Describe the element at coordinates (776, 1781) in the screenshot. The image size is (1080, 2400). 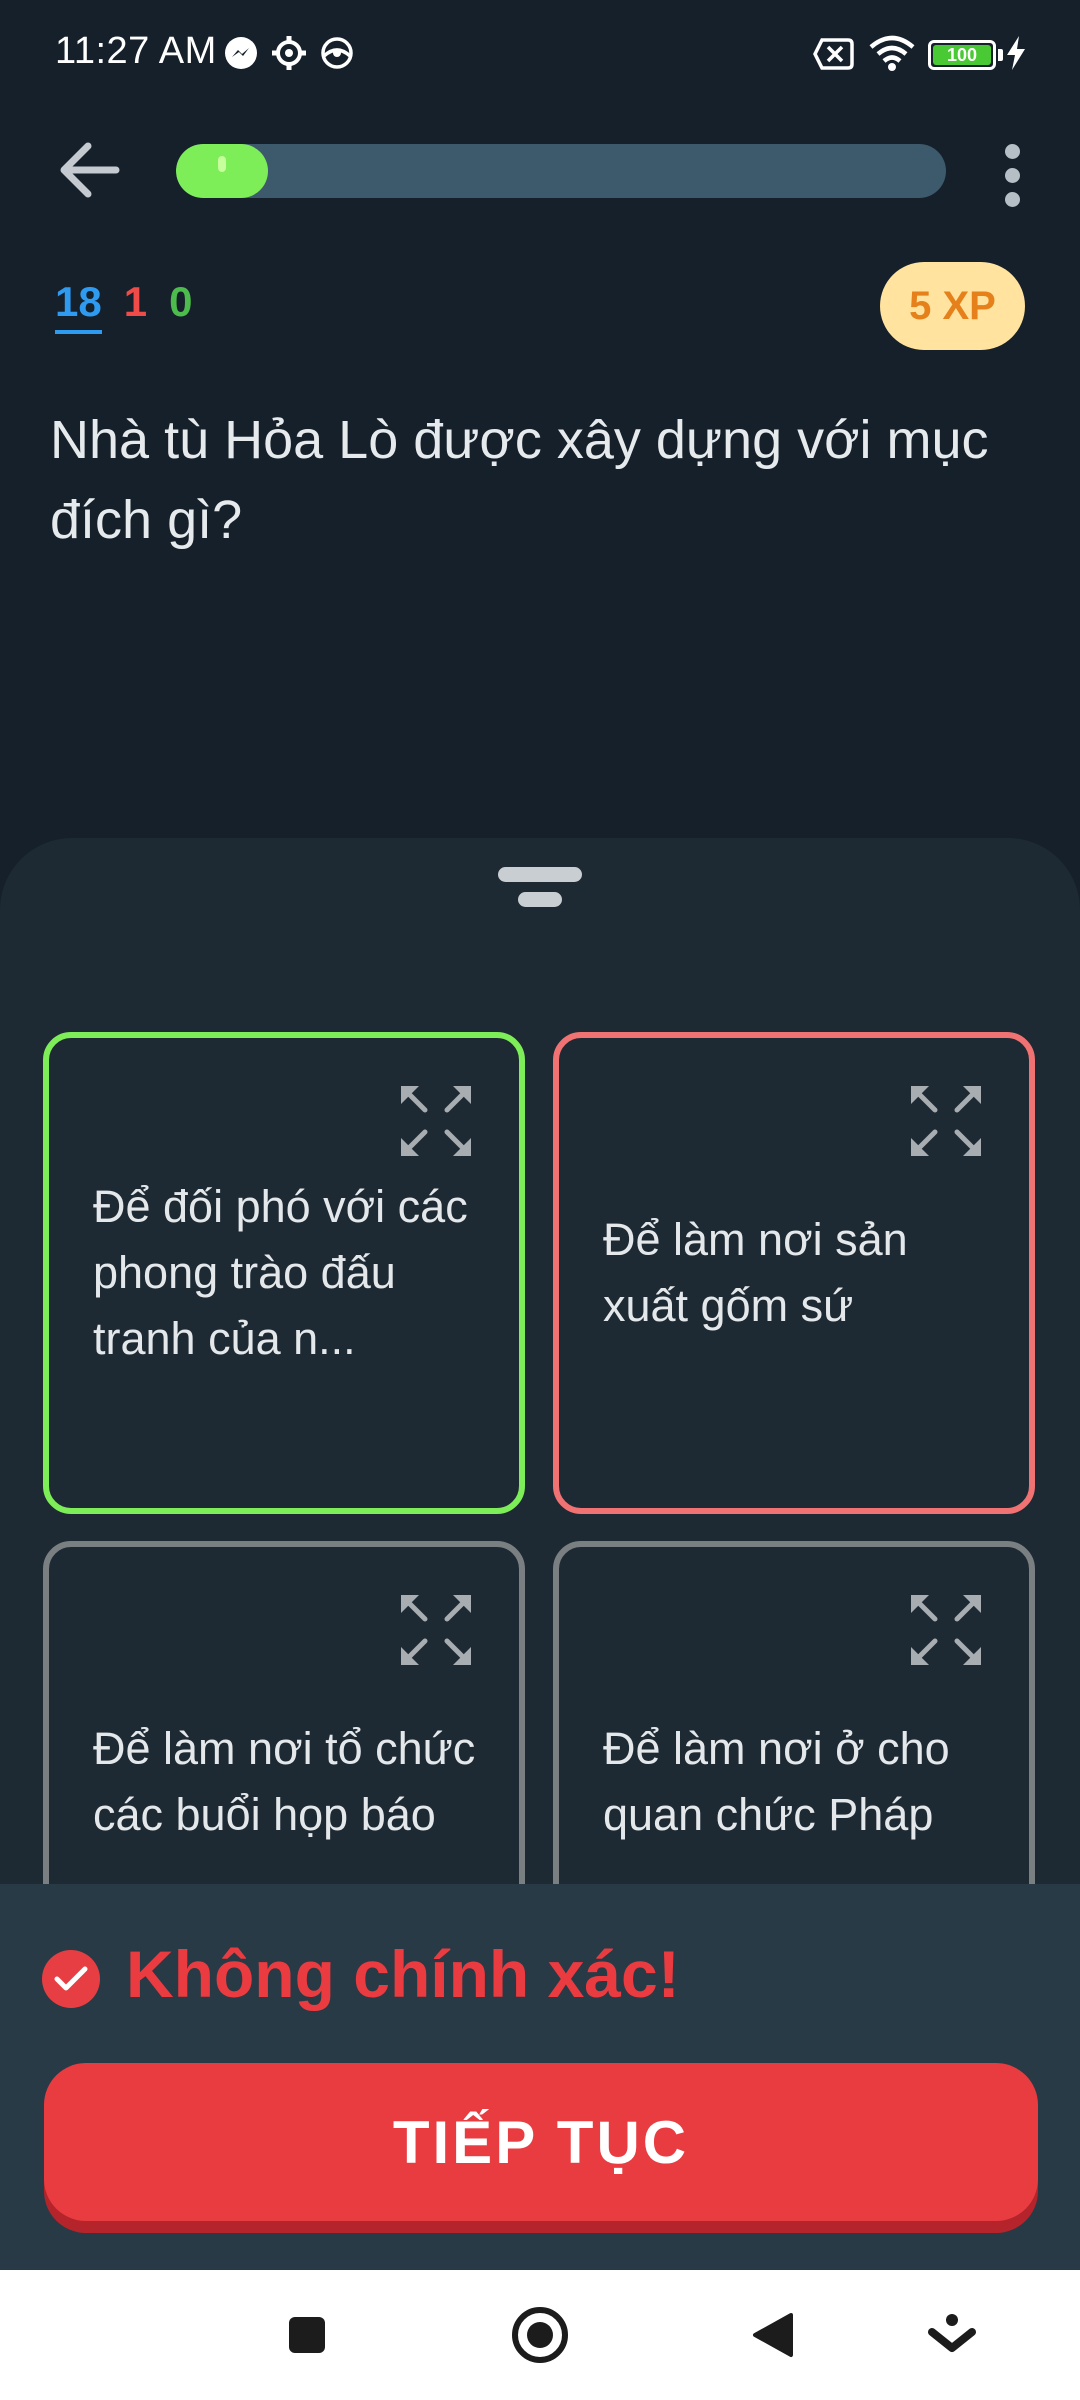
I see `answer-text-4: Để làm nơi ở cho quan chức Pháp` at that location.